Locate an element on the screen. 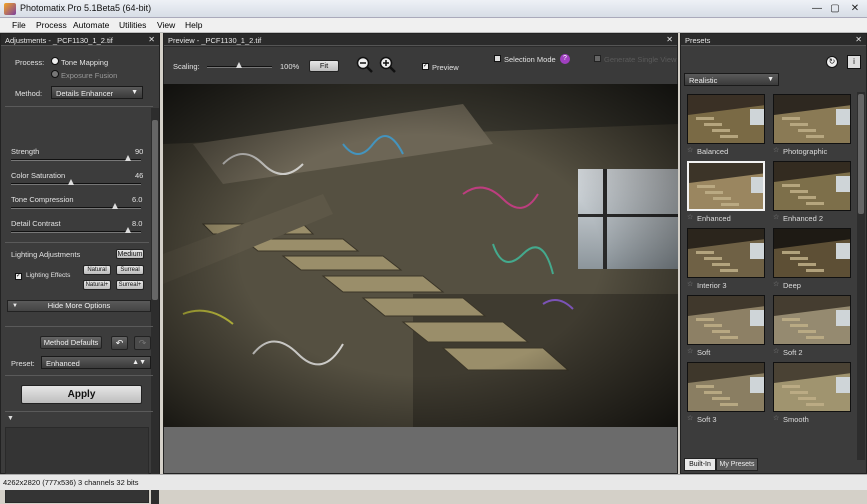  preset-label: Soft 2 is located at coordinates (793, 352).